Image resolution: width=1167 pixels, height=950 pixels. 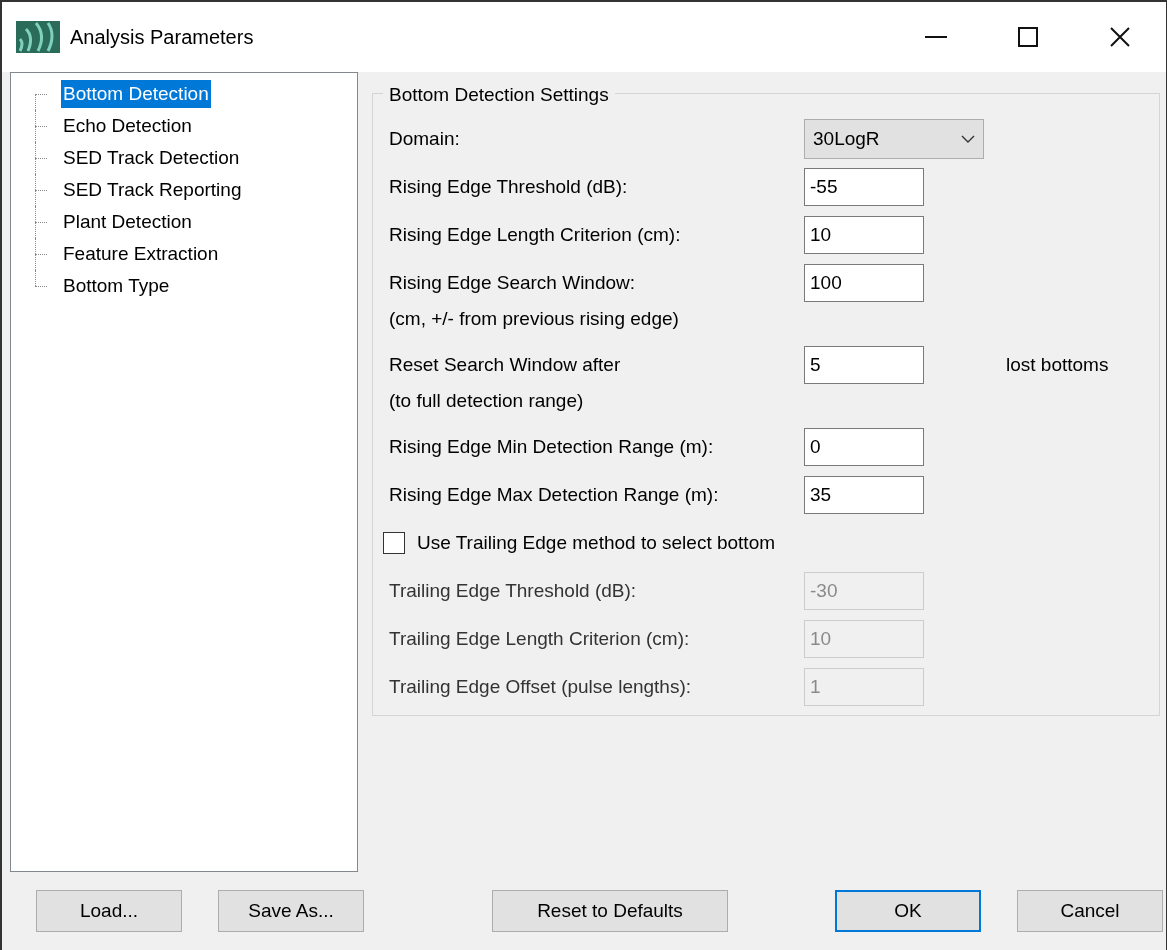 What do you see at coordinates (509, 186) in the screenshot?
I see `field-label: Rising Edge Threshold (dB):` at bounding box center [509, 186].